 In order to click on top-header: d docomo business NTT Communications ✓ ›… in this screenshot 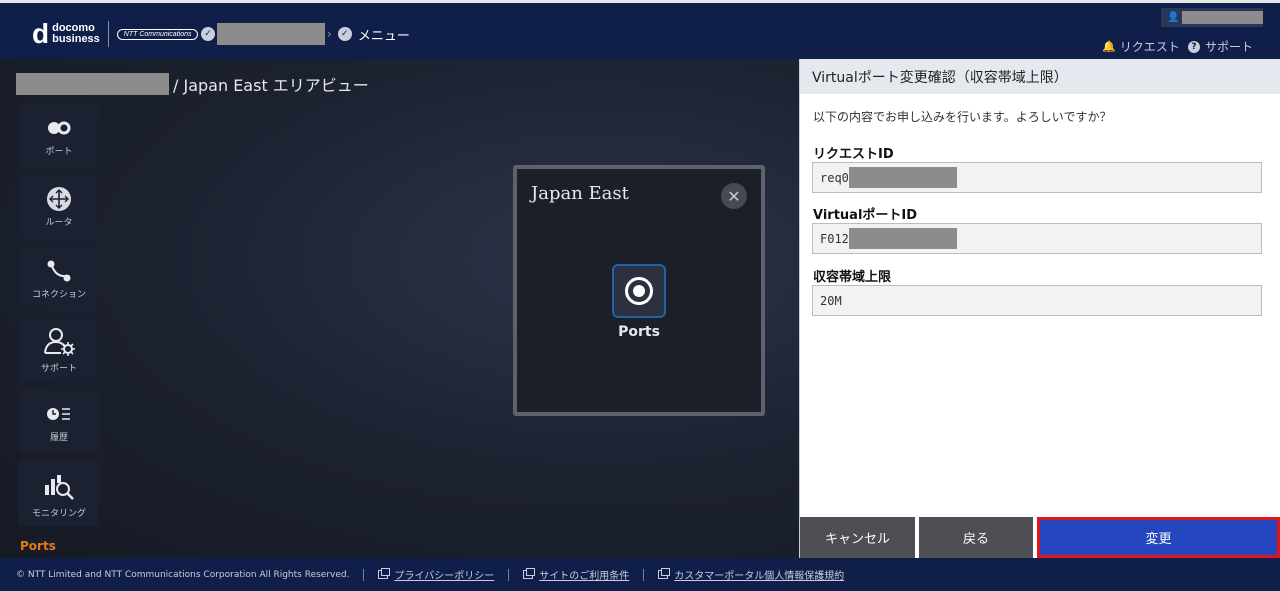, I will do `click(640, 29)`.